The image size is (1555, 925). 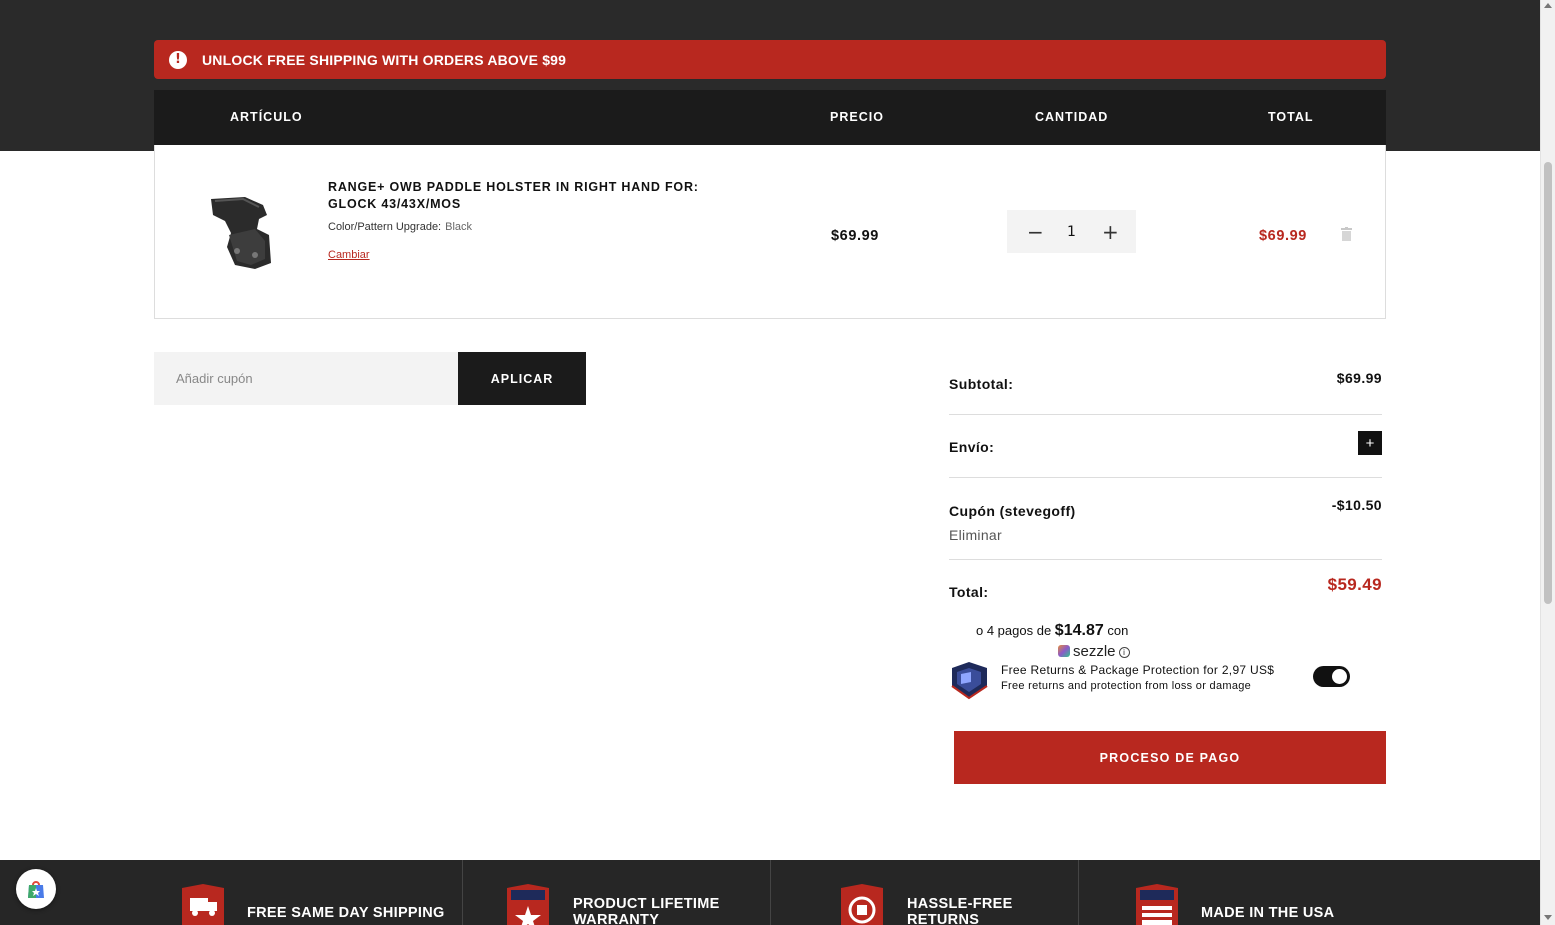 What do you see at coordinates (306, 378) in the screenshot?
I see `coupon-input: Añadir cupón` at bounding box center [306, 378].